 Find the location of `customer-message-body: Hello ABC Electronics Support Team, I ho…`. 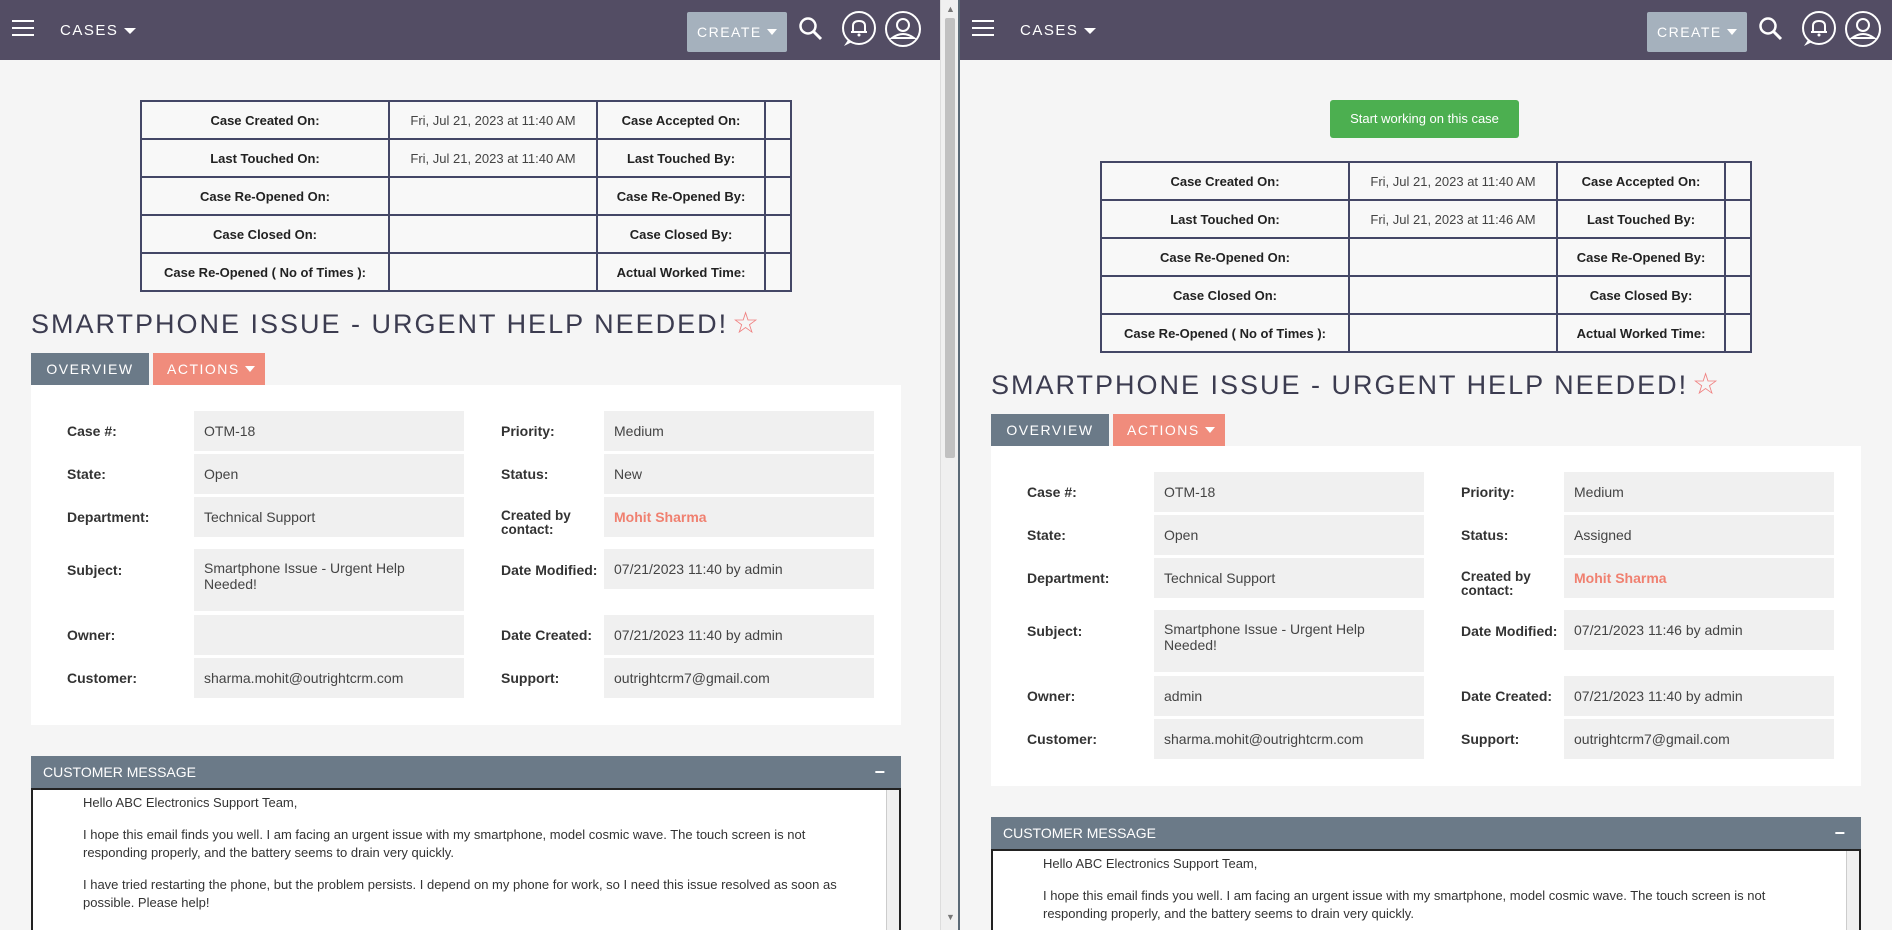

customer-message-body: Hello ABC Electronics Support Team, I ho… is located at coordinates (1426, 889).